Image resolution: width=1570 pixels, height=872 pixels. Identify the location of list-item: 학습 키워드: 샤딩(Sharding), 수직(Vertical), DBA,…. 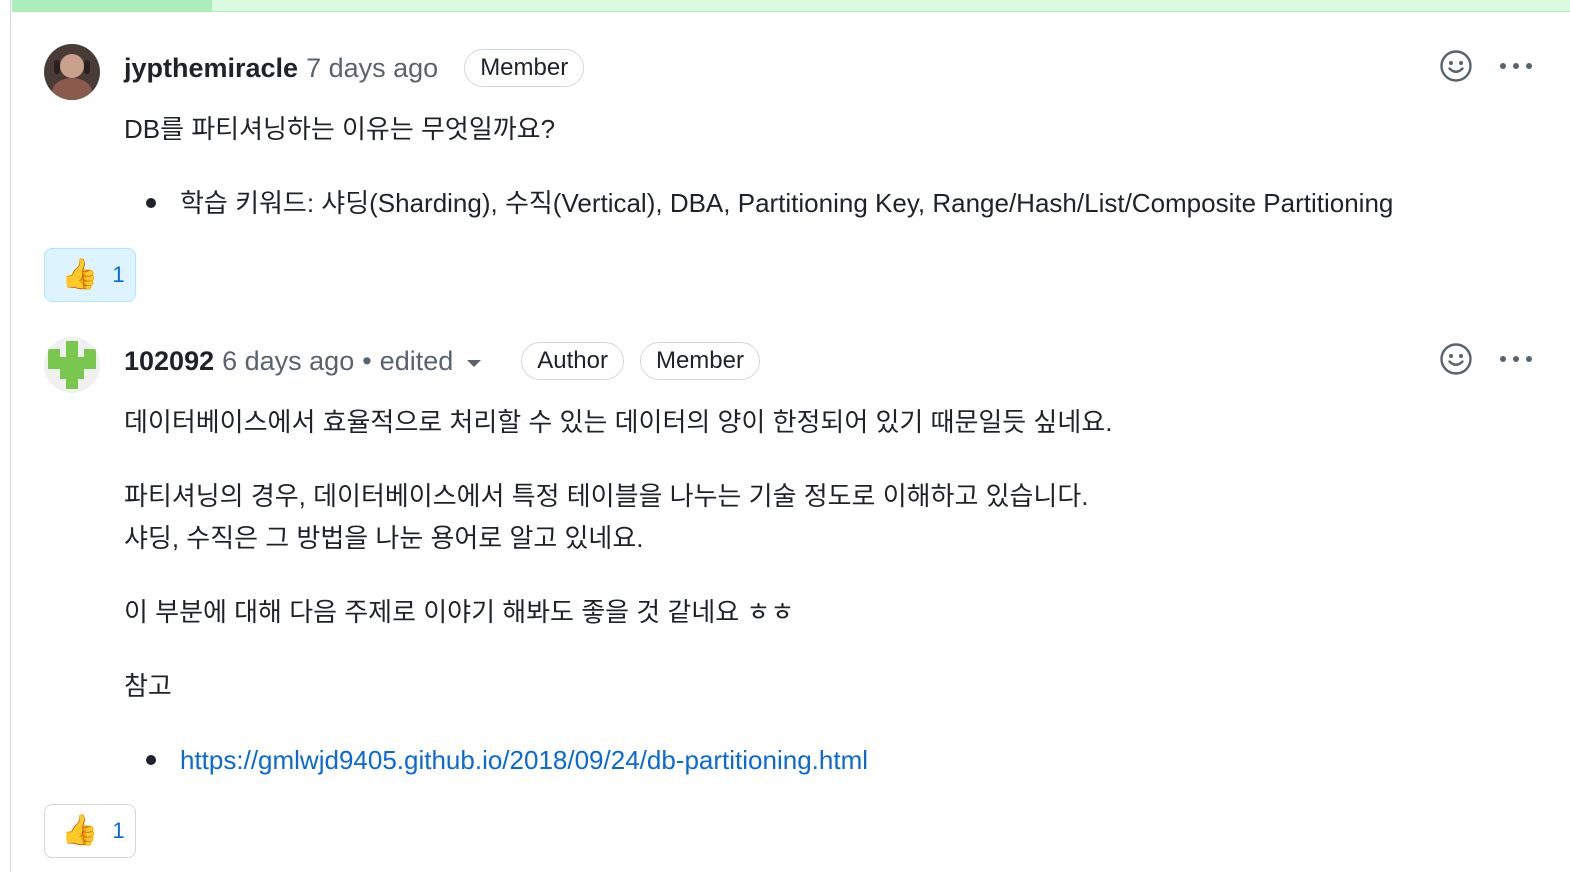
(769, 203).